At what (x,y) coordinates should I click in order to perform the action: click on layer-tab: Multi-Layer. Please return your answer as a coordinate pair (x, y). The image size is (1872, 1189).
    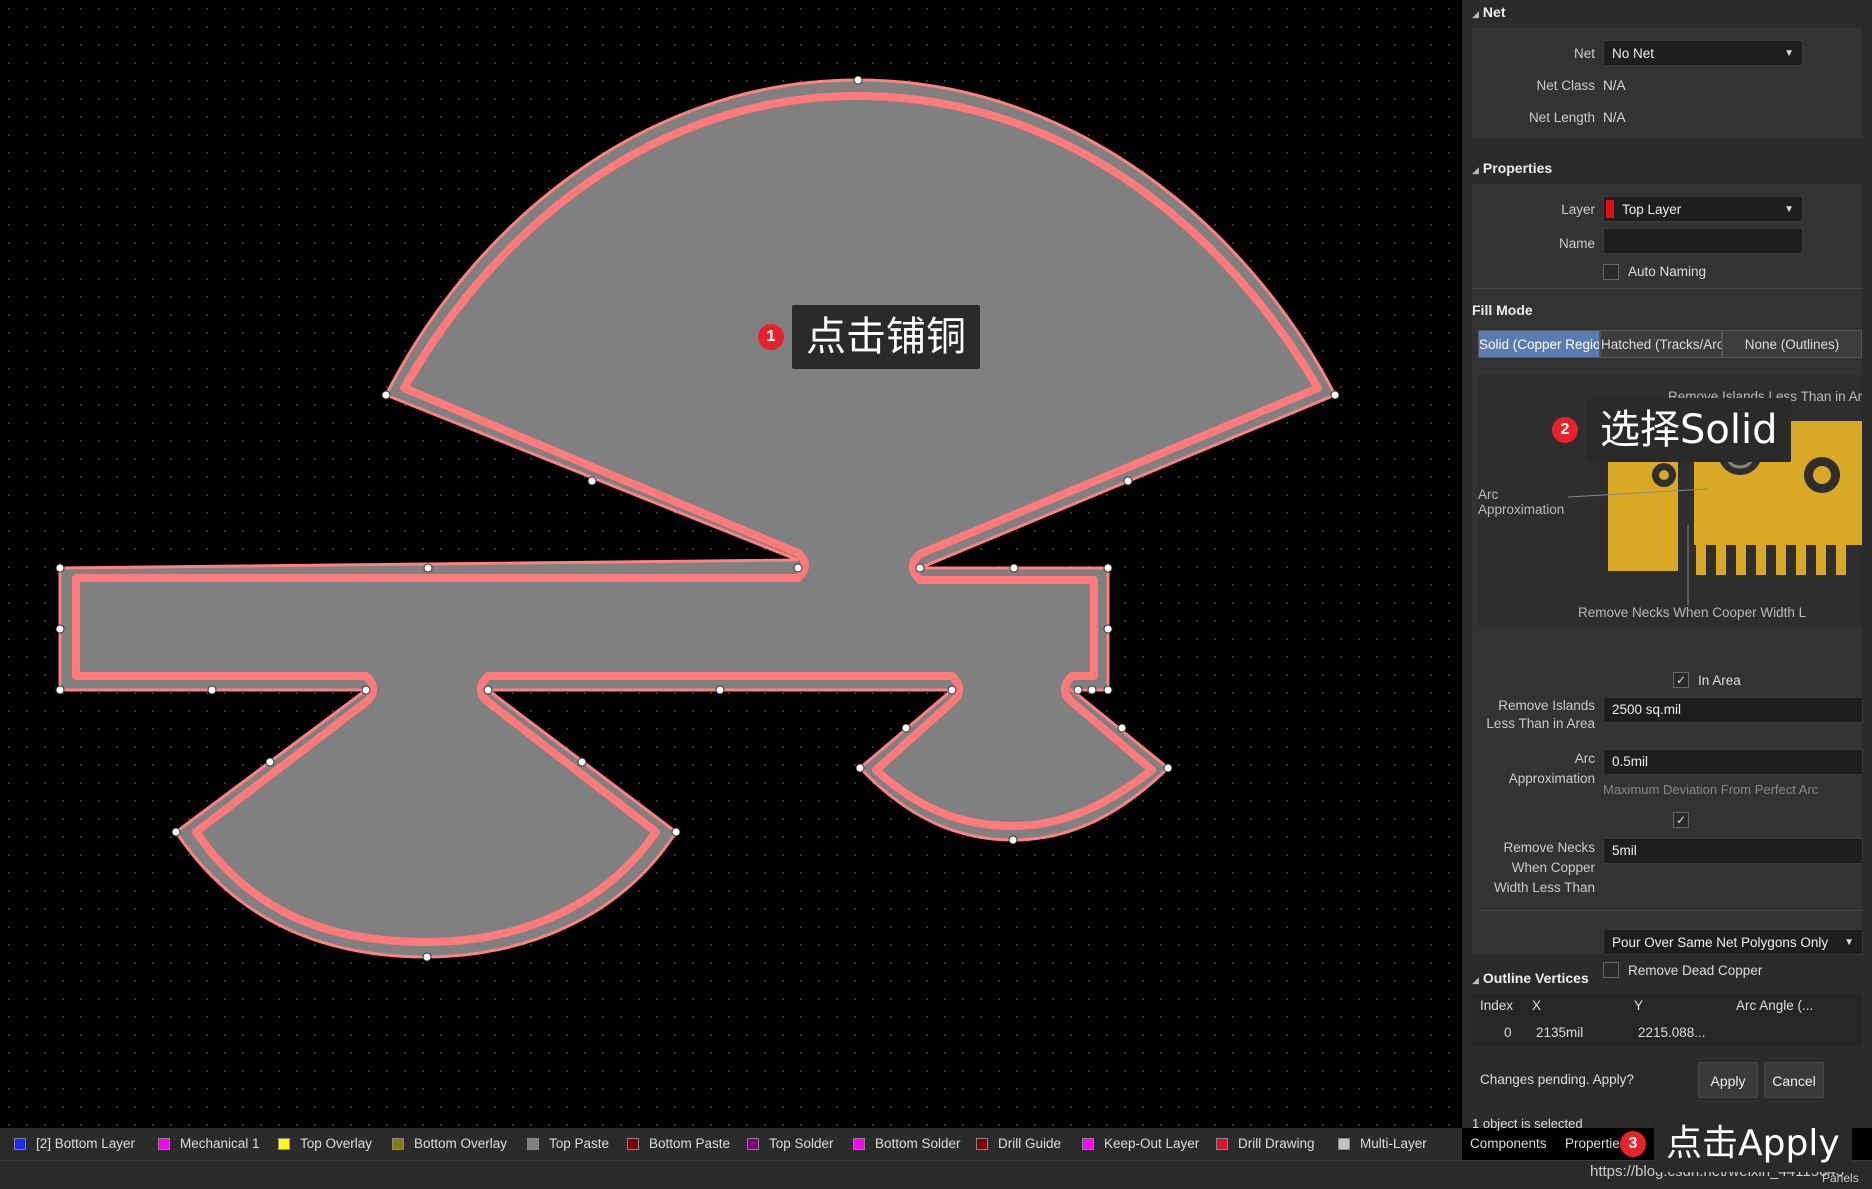
    Looking at the image, I should click on (1382, 1144).